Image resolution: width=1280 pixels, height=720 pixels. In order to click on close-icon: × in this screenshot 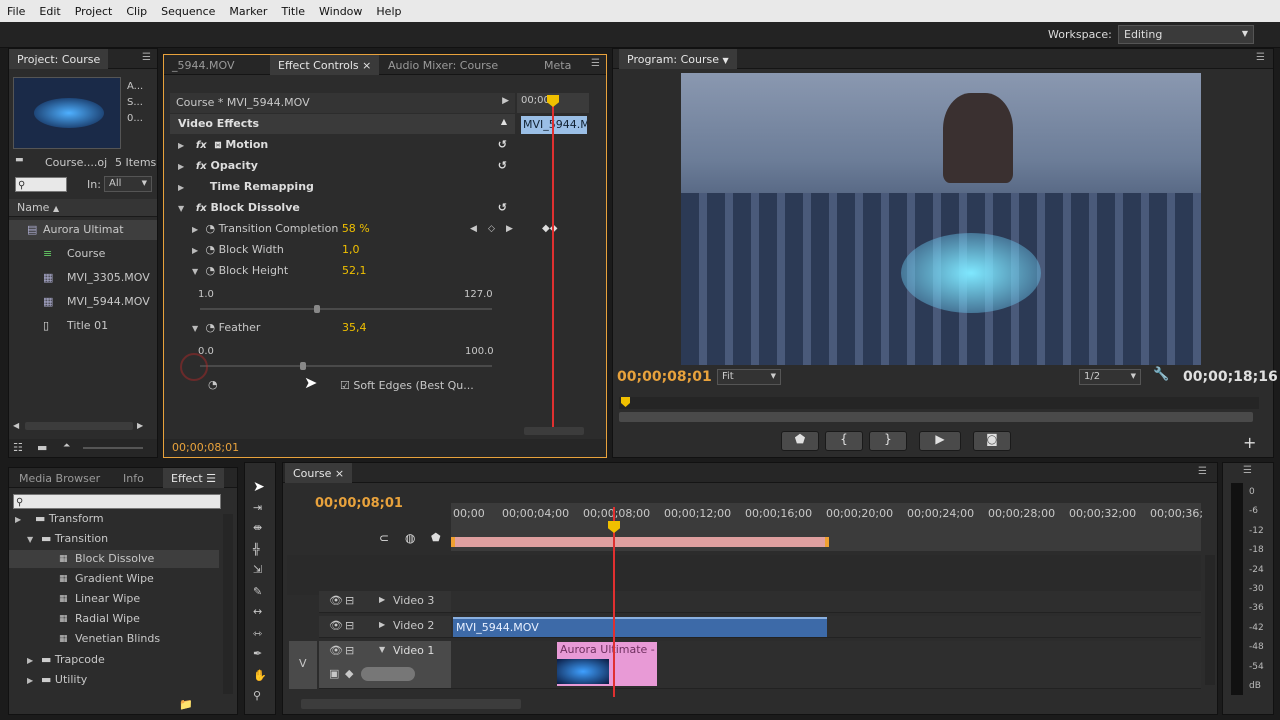, I will do `click(366, 65)`.